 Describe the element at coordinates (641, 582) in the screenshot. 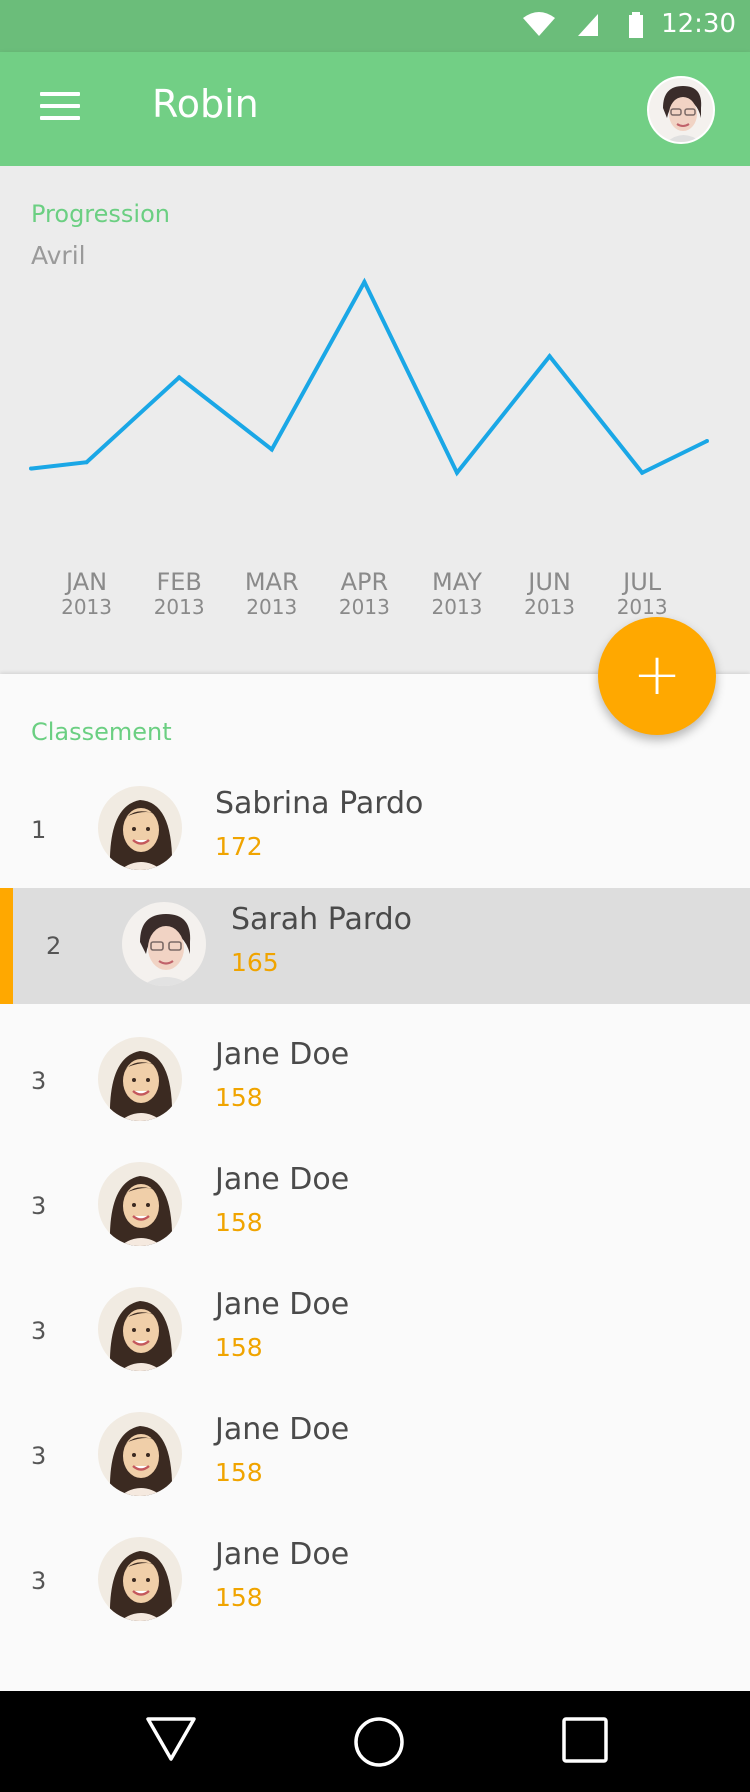

I see `x-tick-label-month: JUL` at that location.